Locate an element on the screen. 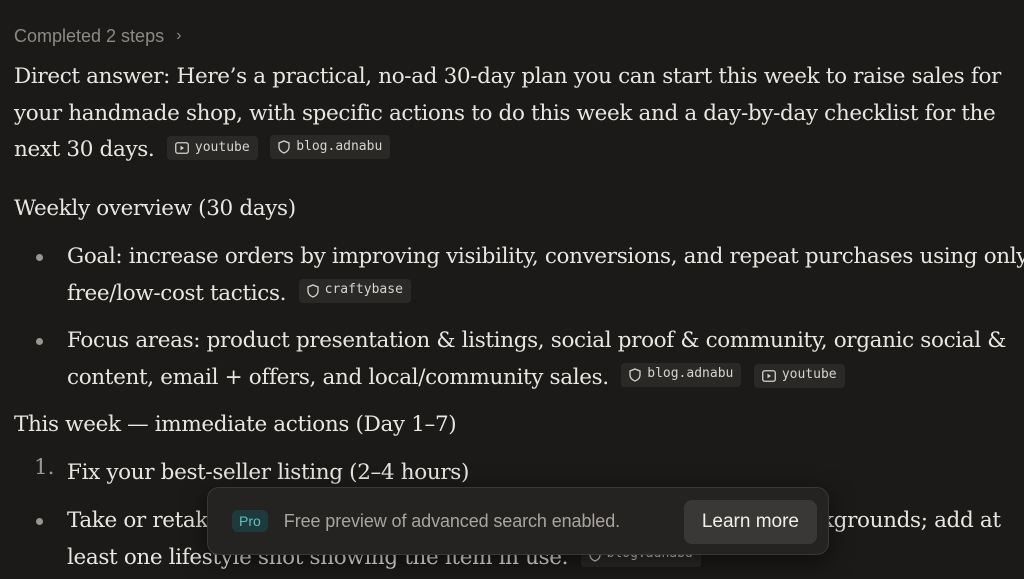  list-number: 1. is located at coordinates (44, 467).